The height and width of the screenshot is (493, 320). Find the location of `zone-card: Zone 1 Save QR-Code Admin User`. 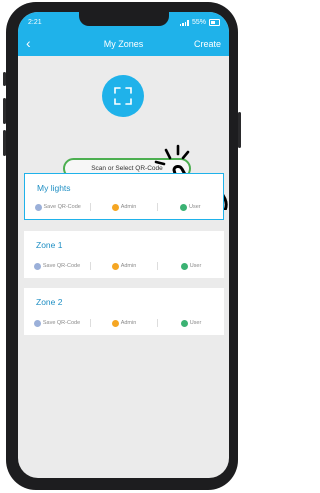

zone-card: Zone 1 Save QR-Code Admin User is located at coordinates (124, 254).